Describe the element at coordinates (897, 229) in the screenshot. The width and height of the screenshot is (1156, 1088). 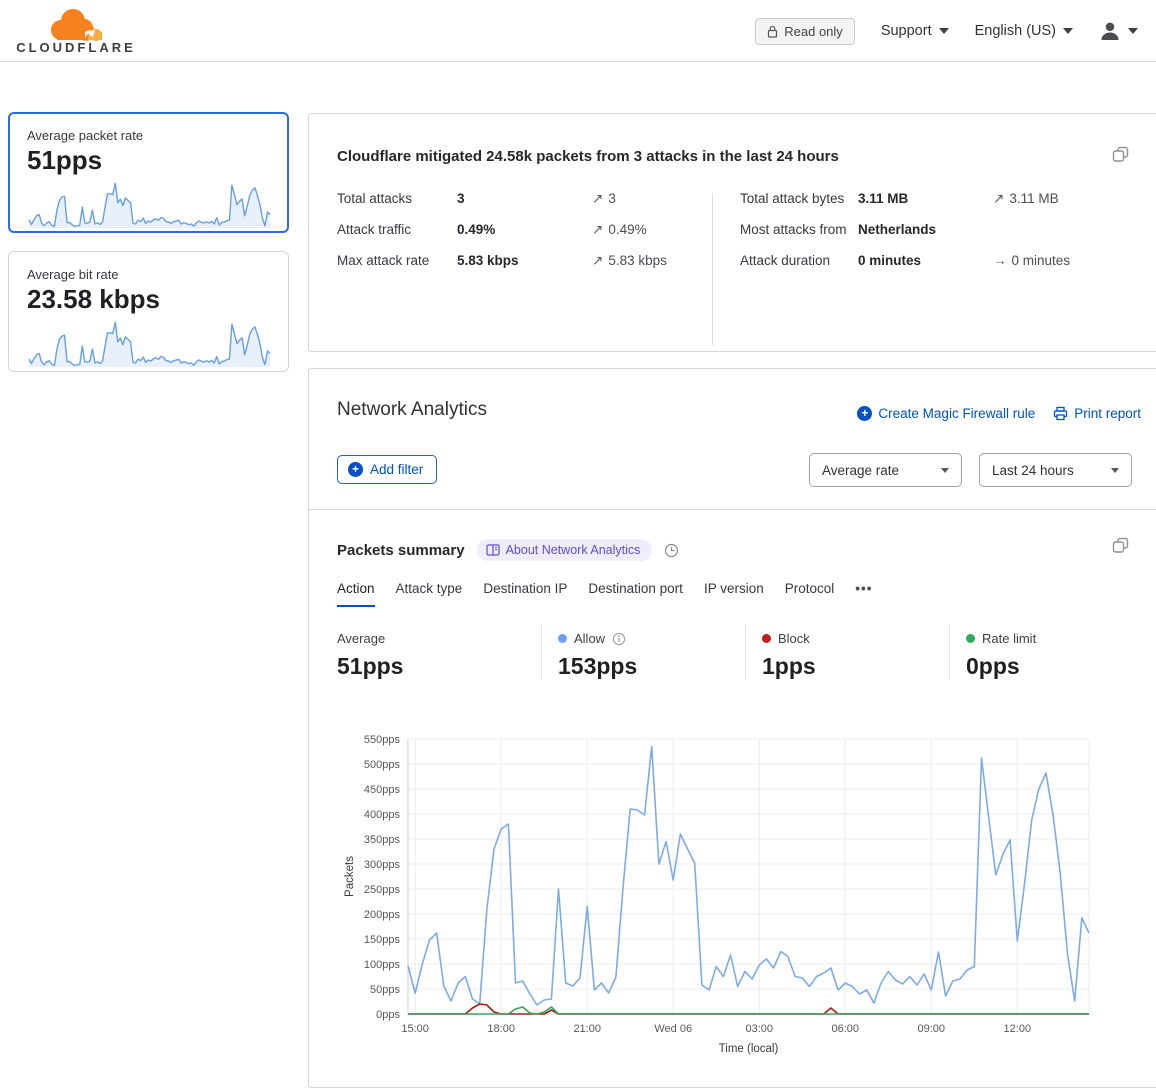
I see `stat-value: Netherlands` at that location.